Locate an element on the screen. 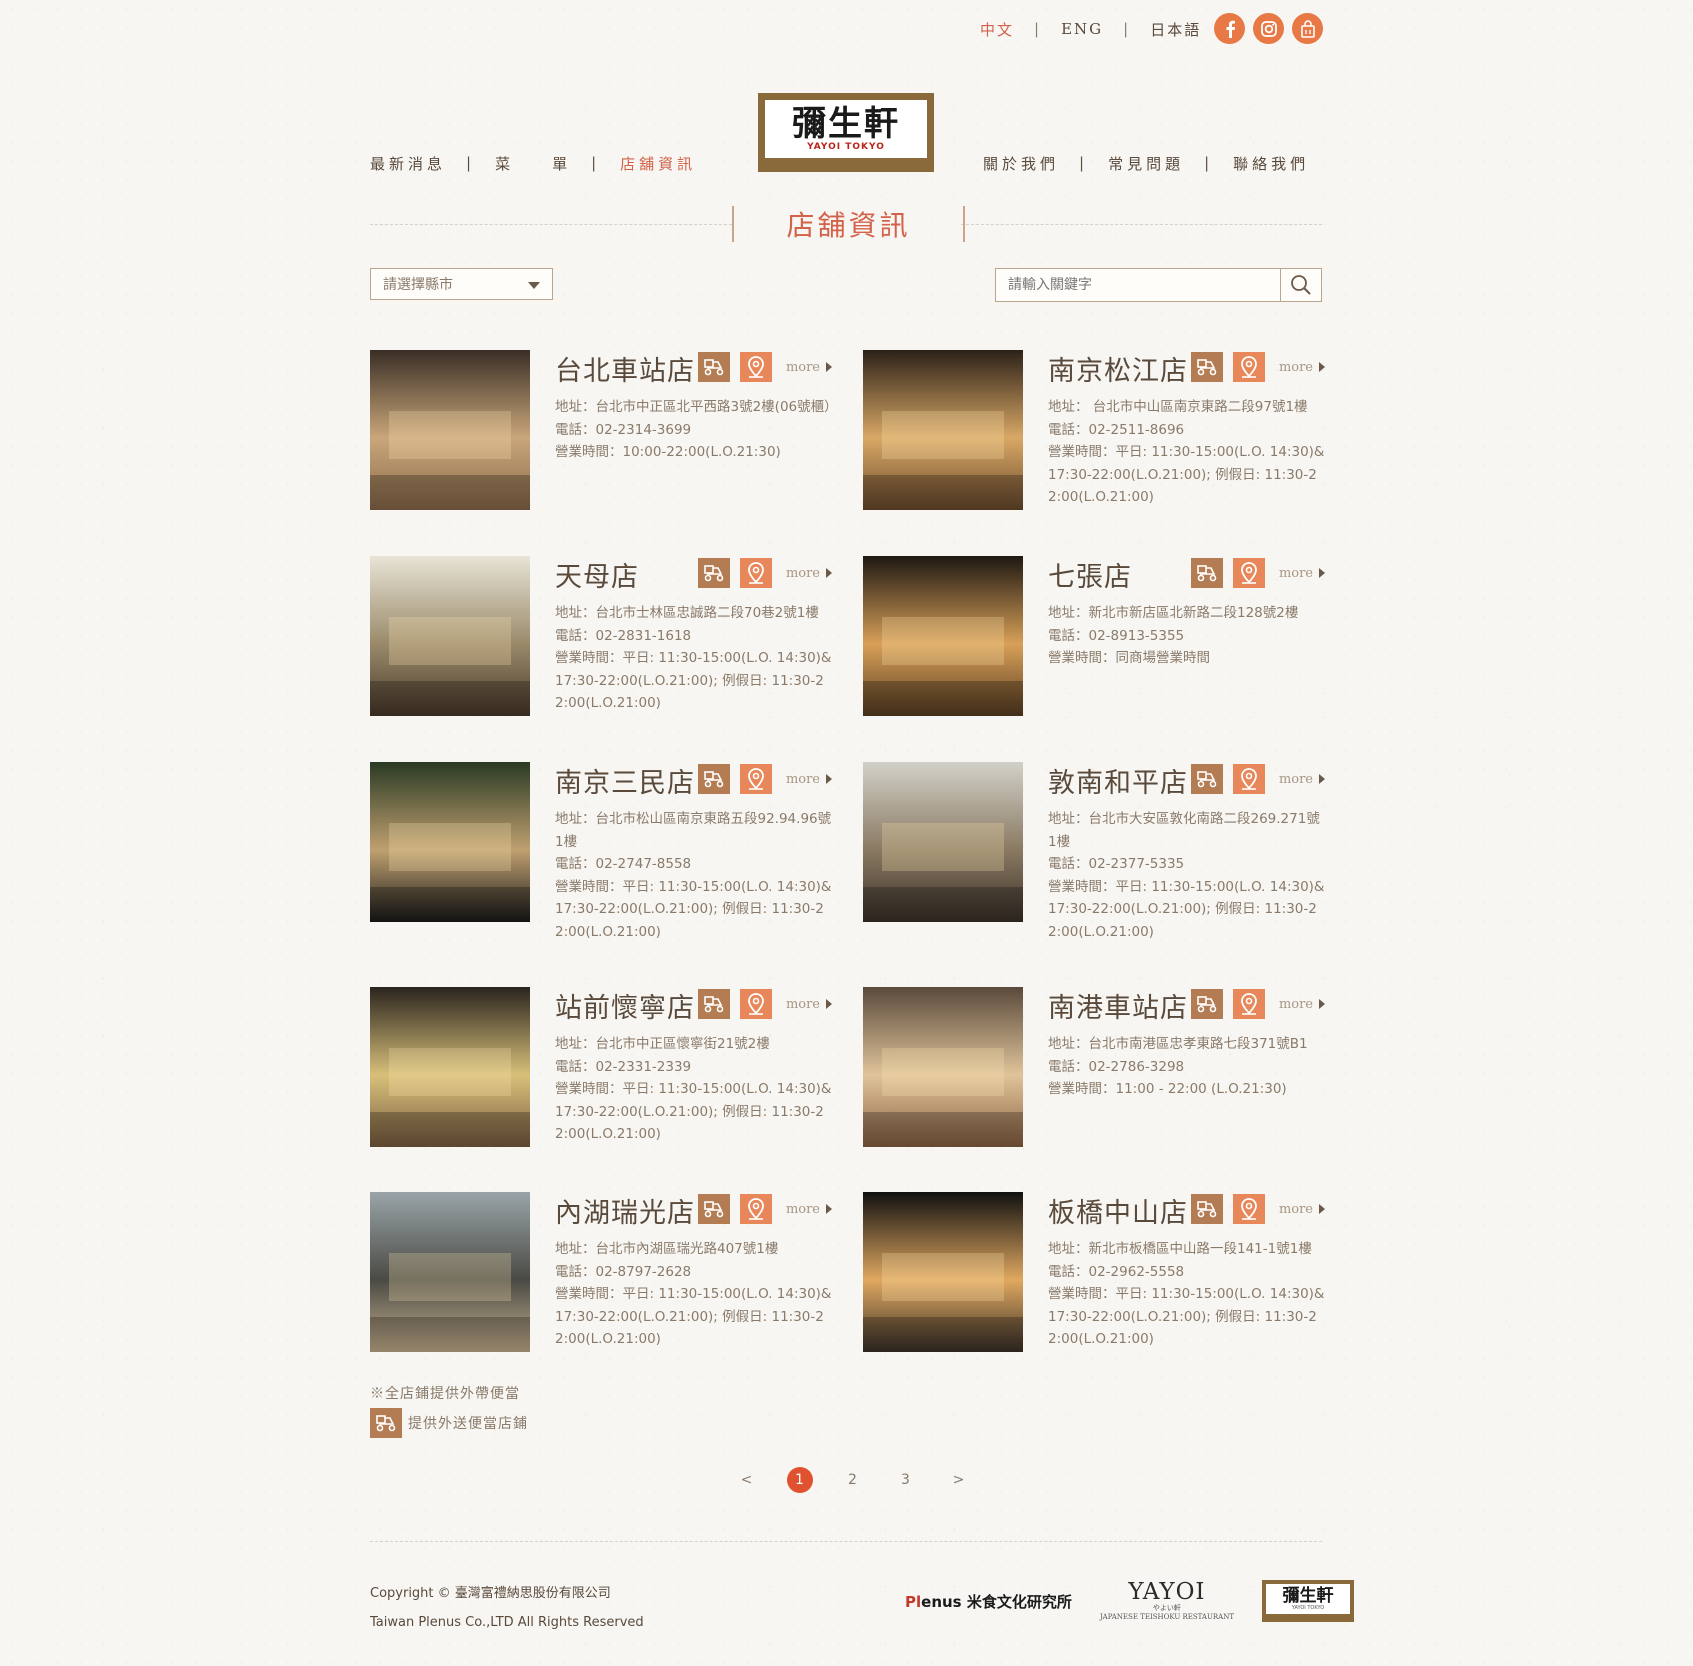 The width and height of the screenshot is (1693, 1666). shopping-bag-icon is located at coordinates (1307, 28).